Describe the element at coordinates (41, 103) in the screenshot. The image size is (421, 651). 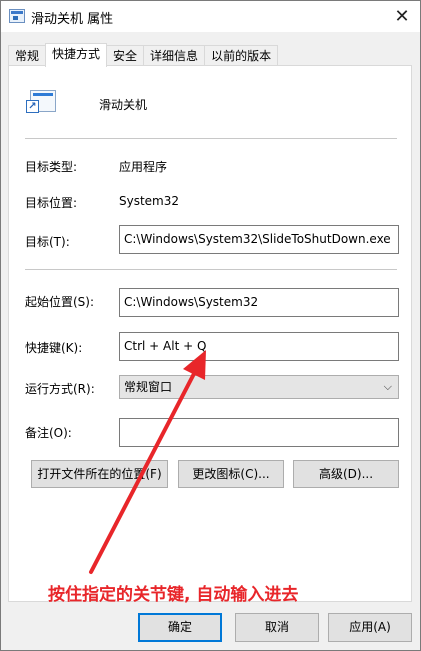
I see `app-icon: ↗` at that location.